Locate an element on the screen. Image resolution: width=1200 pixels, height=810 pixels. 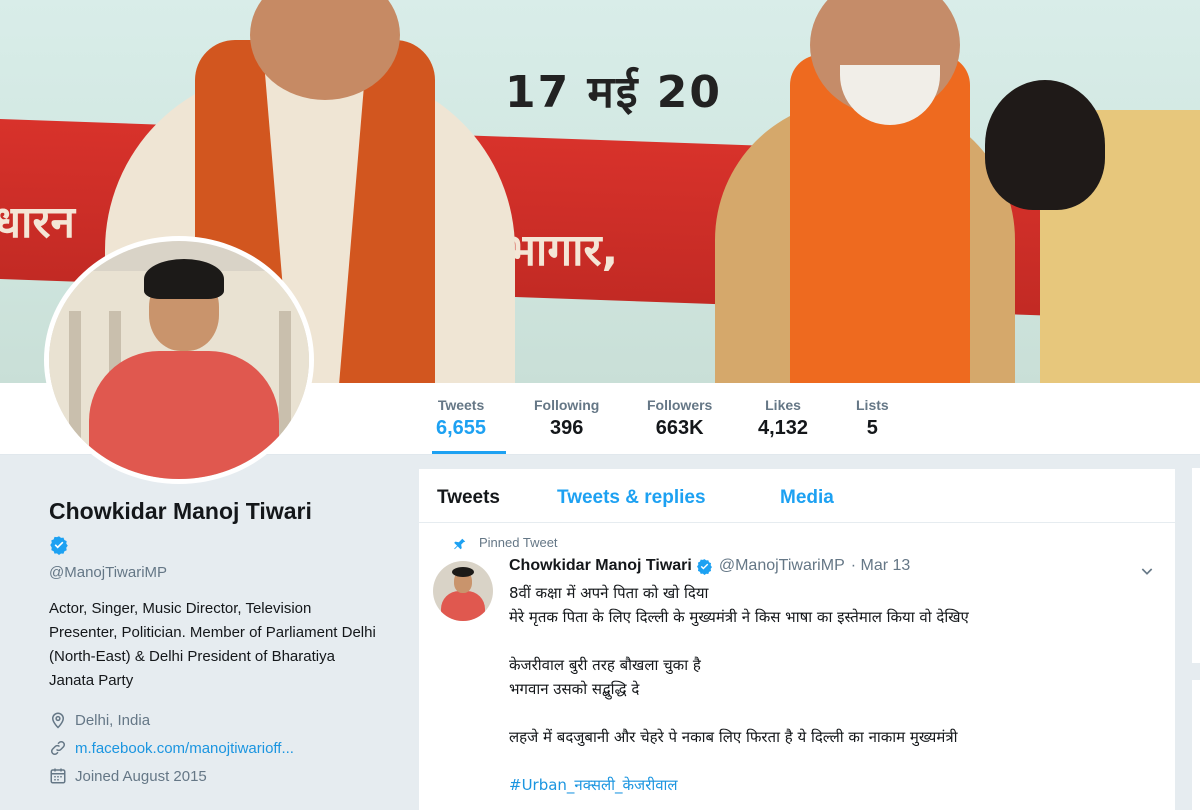
avatar-shirt is located at coordinates (184, 415).